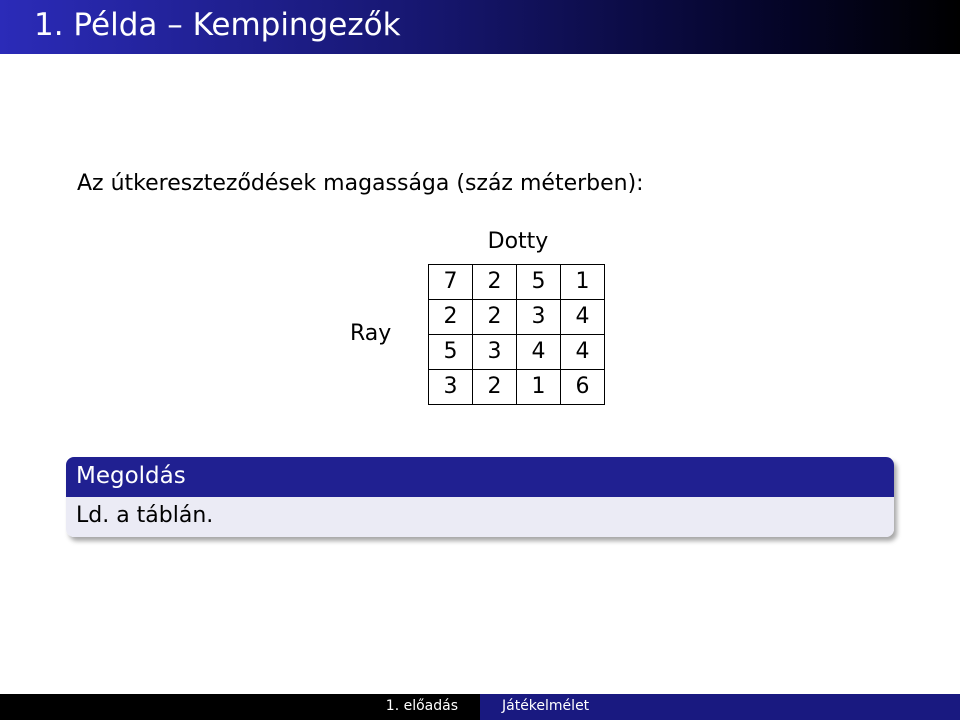  What do you see at coordinates (518, 241) in the screenshot?
I see `column-player-label: Dotty` at bounding box center [518, 241].